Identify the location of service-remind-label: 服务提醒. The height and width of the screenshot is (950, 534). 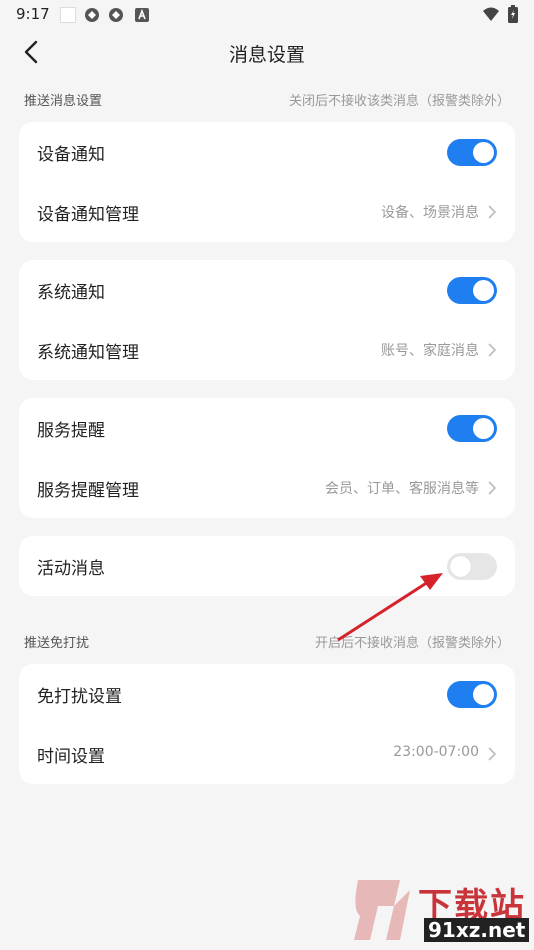
(71, 431).